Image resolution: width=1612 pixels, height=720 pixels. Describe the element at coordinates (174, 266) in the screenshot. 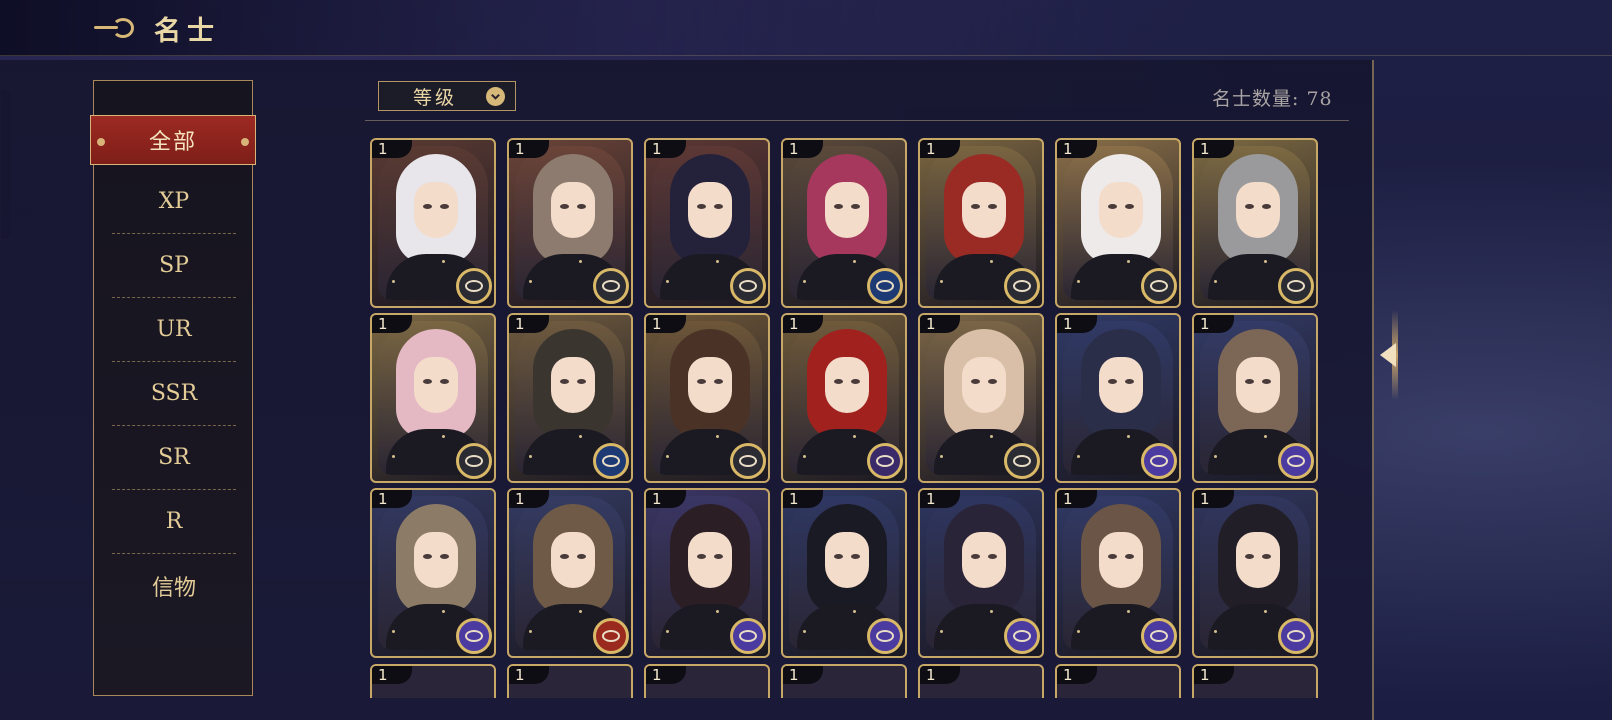

I see `category-sp: SP` at that location.